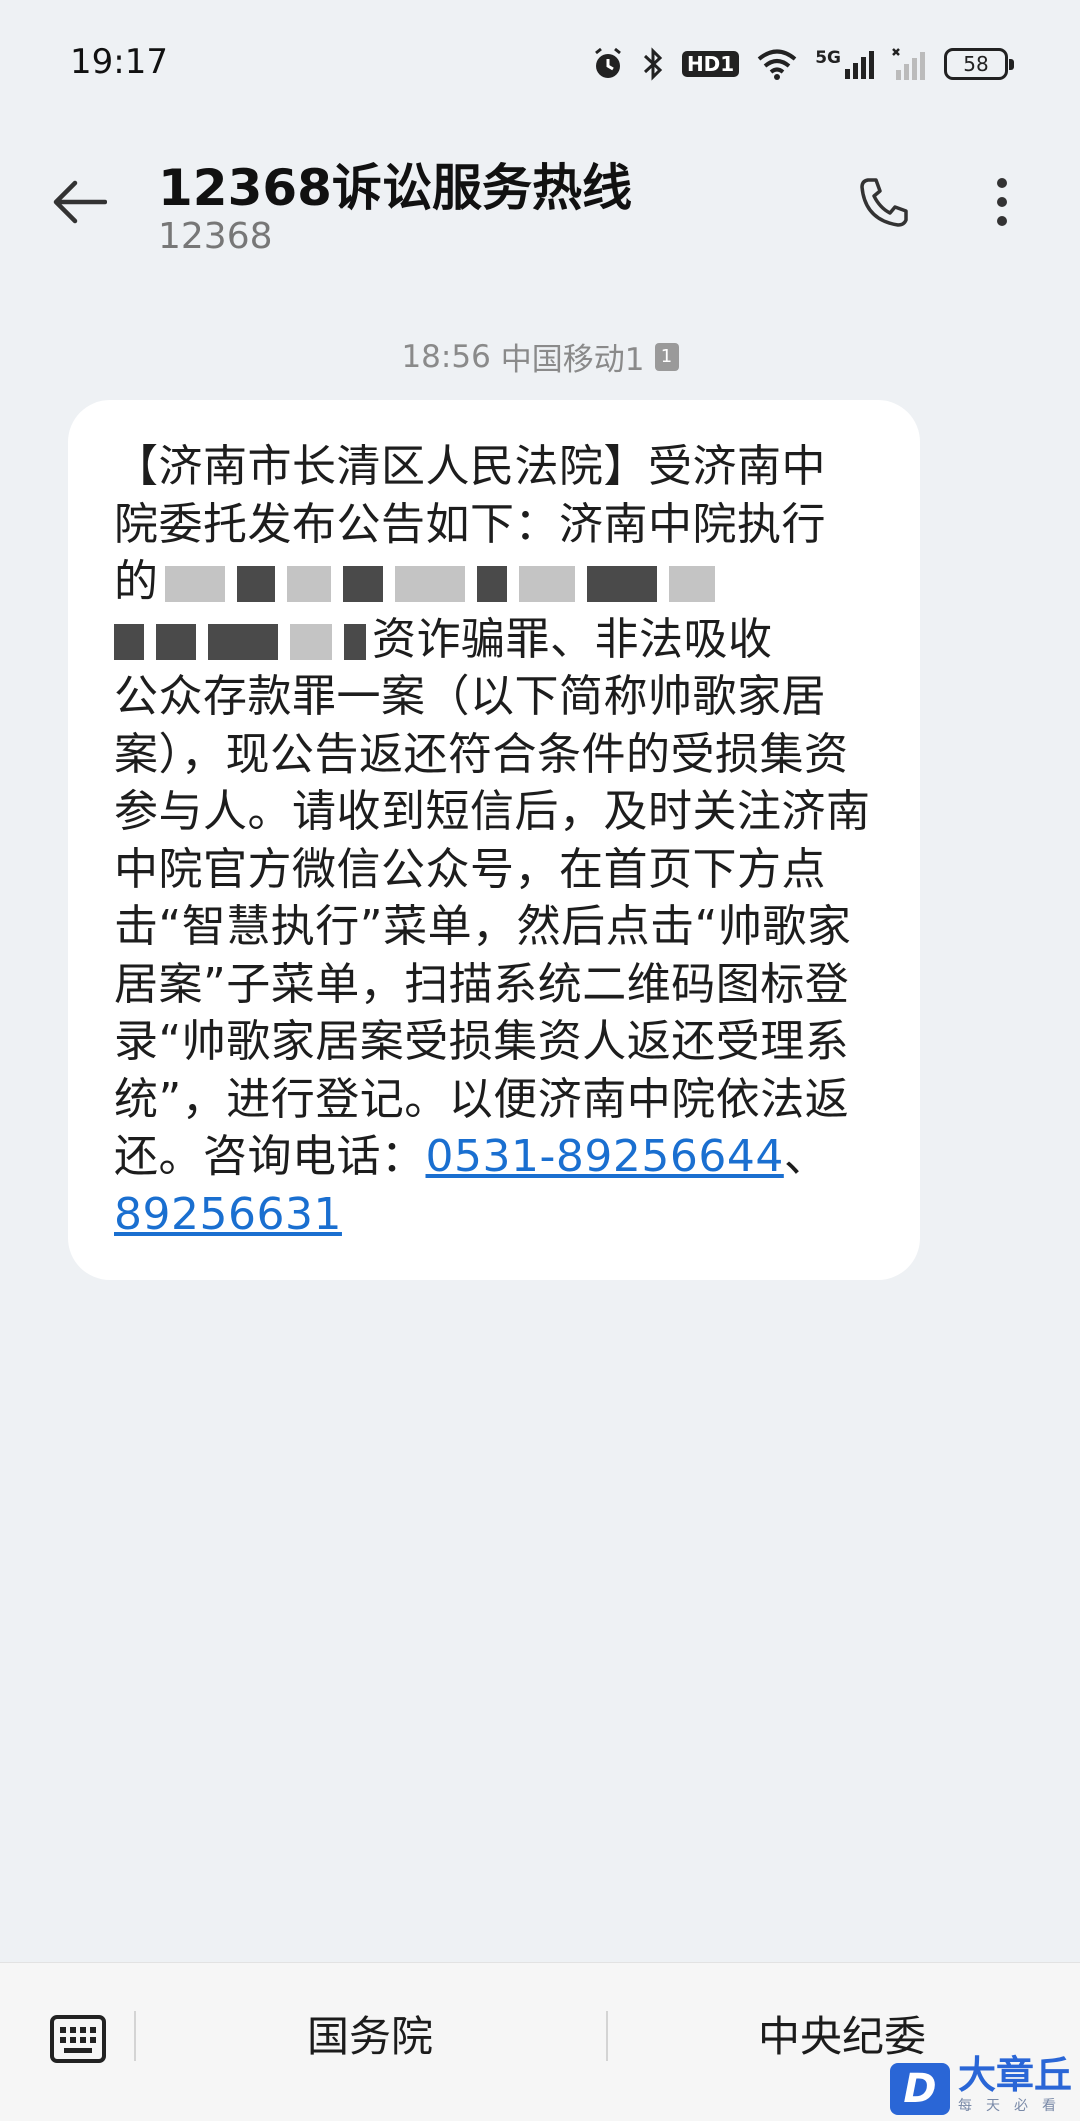  I want to click on message-line: 院委托发布公告如下：济南中院执行, so click(470, 524).